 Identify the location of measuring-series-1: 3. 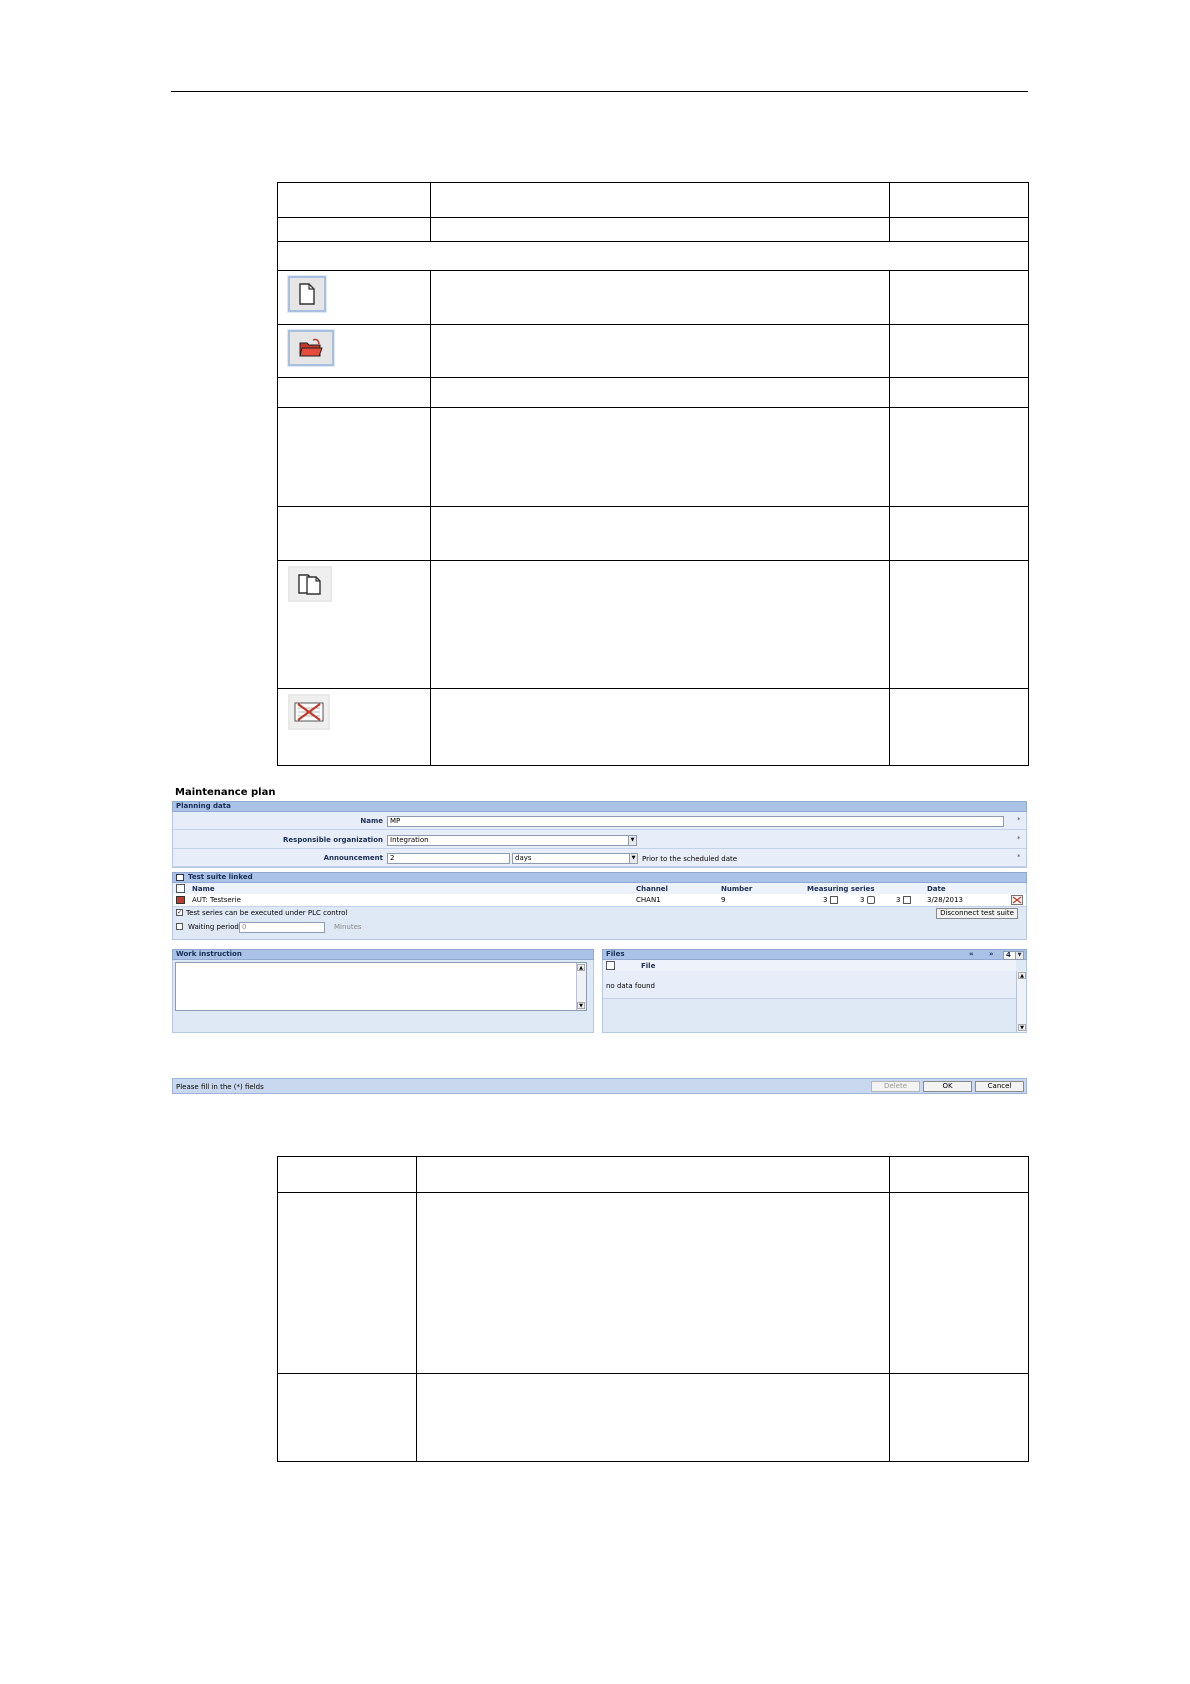
(825, 900).